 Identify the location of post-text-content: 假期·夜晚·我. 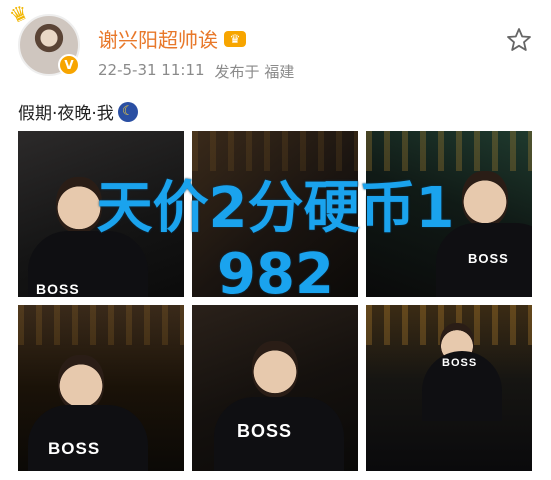
(66, 114).